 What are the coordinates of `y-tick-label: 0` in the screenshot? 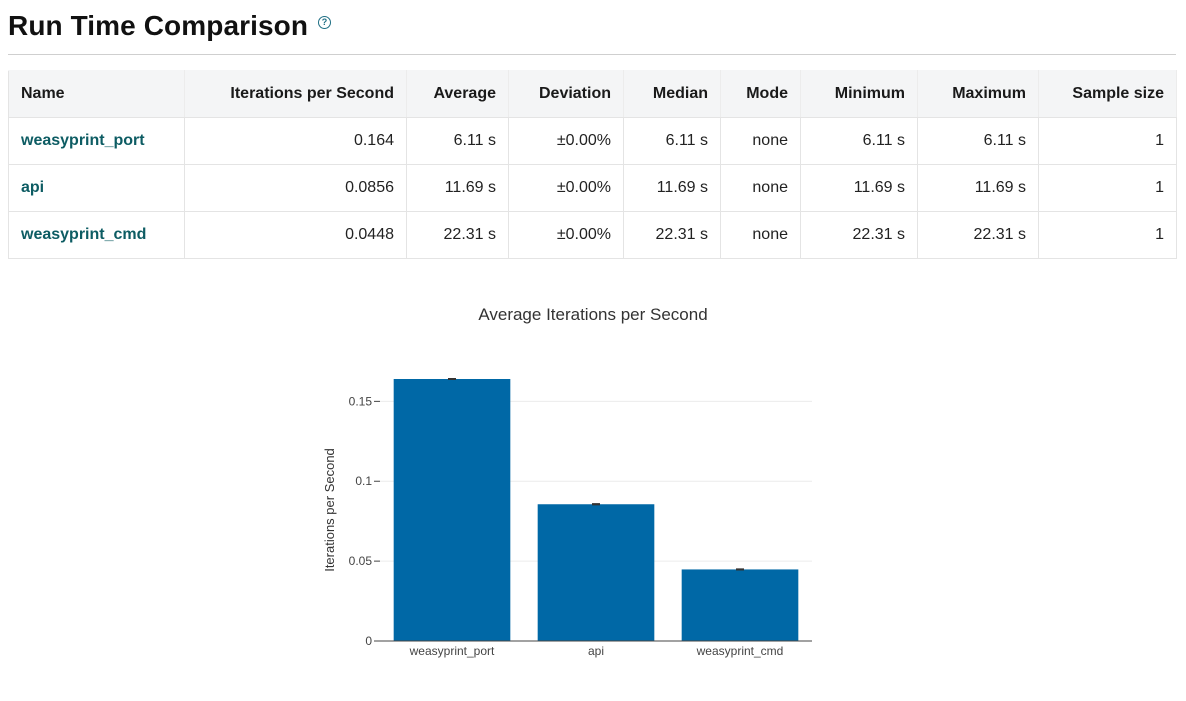 It's located at (368, 641).